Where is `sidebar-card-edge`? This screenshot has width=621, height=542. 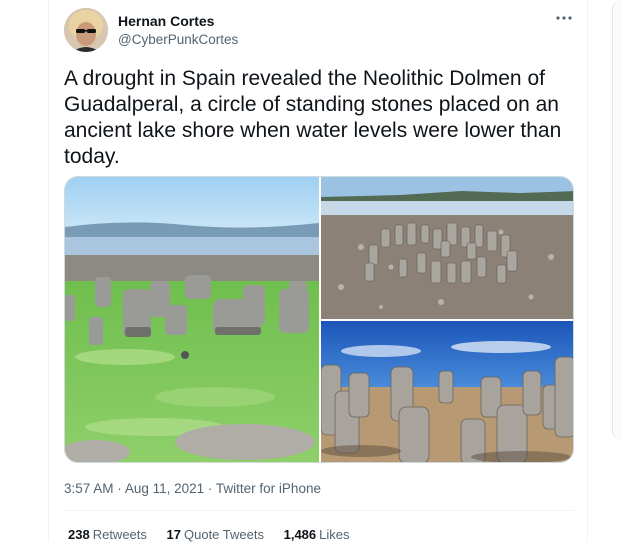 sidebar-card-edge is located at coordinates (616, 220).